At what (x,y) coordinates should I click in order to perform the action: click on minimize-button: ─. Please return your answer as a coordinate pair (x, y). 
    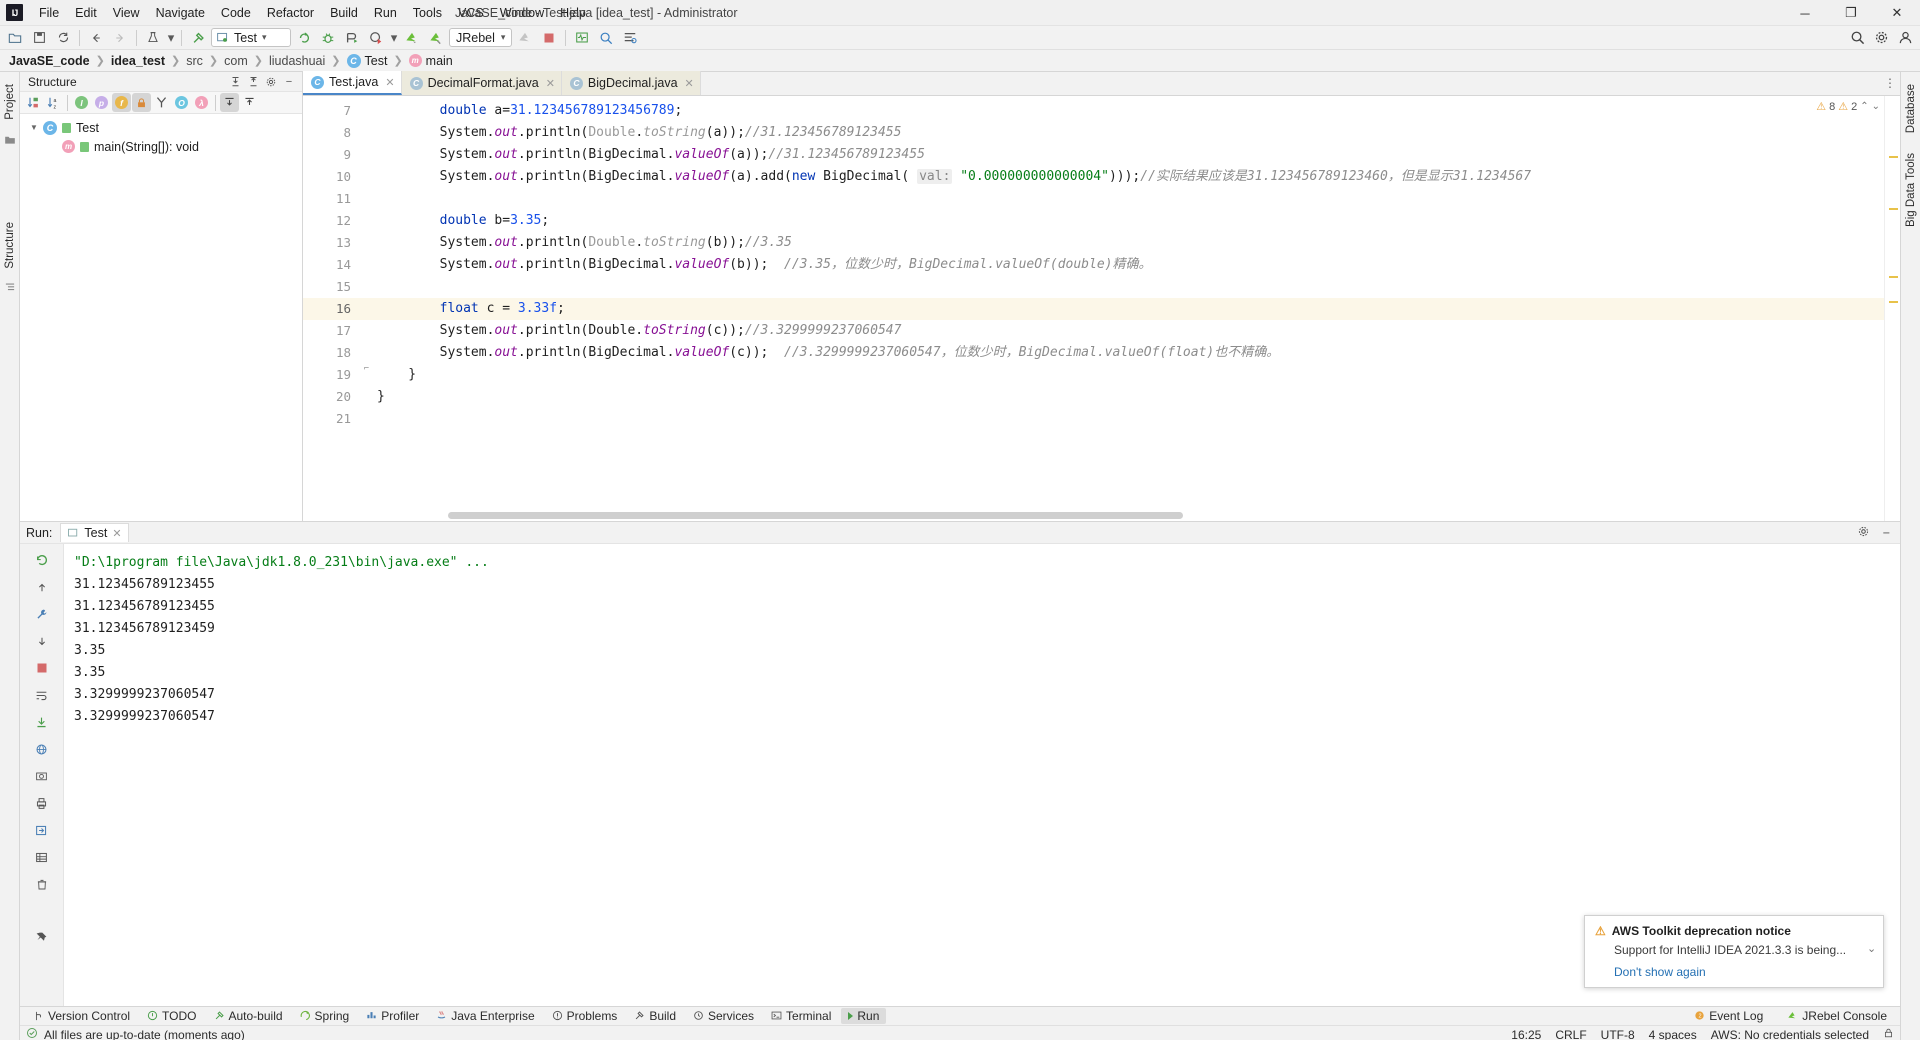
    Looking at the image, I should click on (1805, 13).